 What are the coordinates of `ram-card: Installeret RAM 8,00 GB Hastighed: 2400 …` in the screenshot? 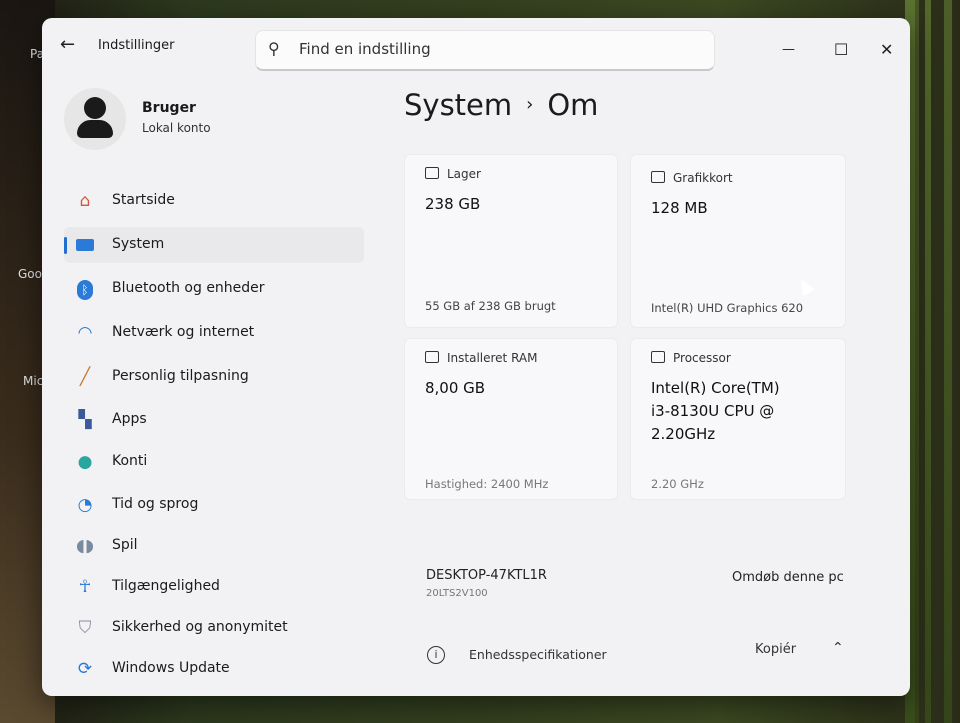 It's located at (511, 419).